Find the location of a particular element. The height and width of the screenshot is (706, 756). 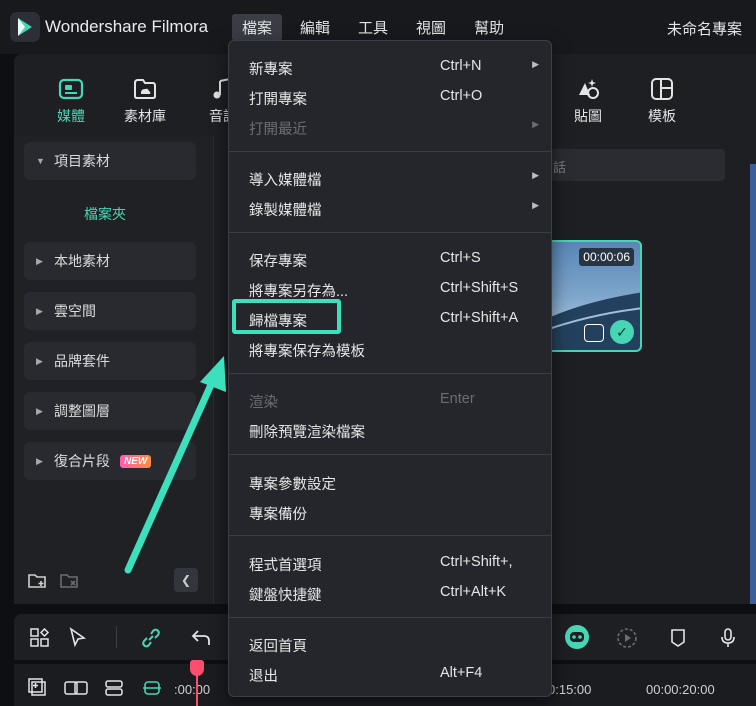

tab-template: 模板 is located at coordinates (662, 101).